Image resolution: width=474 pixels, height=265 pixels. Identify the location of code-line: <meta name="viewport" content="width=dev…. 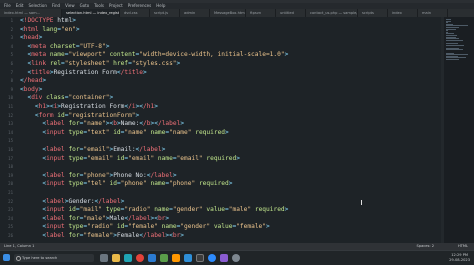
(154, 55).